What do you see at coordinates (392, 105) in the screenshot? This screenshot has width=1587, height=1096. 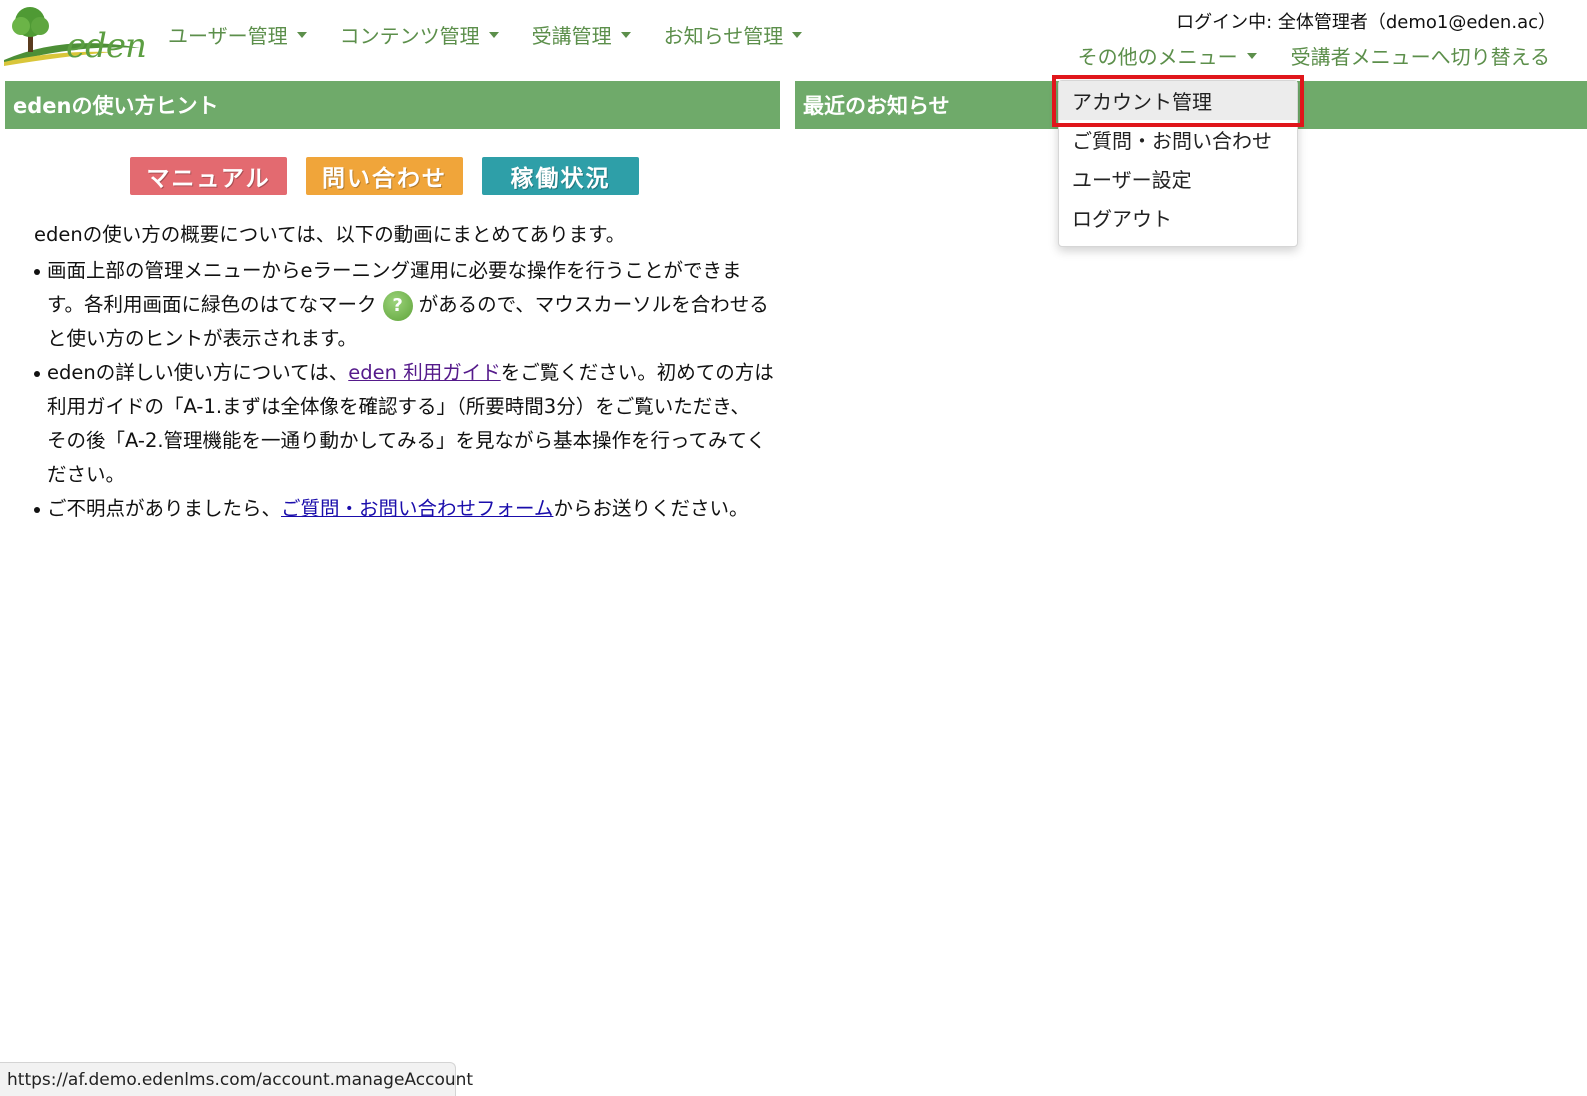 I see `hints-panel-title: edenの使い方ヒント` at bounding box center [392, 105].